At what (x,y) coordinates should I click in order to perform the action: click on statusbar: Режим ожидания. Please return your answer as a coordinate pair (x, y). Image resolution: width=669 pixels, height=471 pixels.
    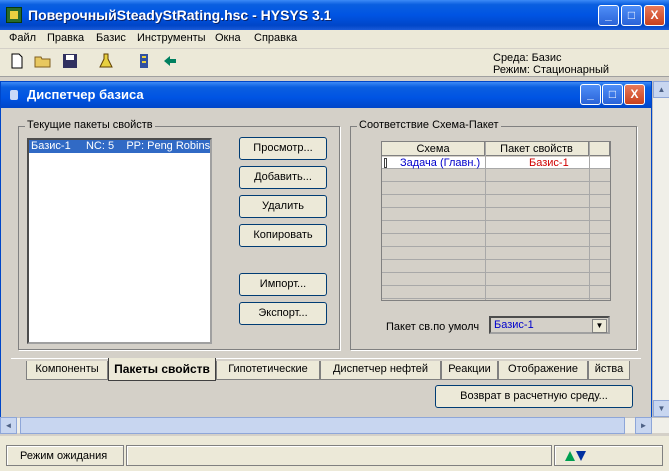
    Looking at the image, I should click on (334, 453).